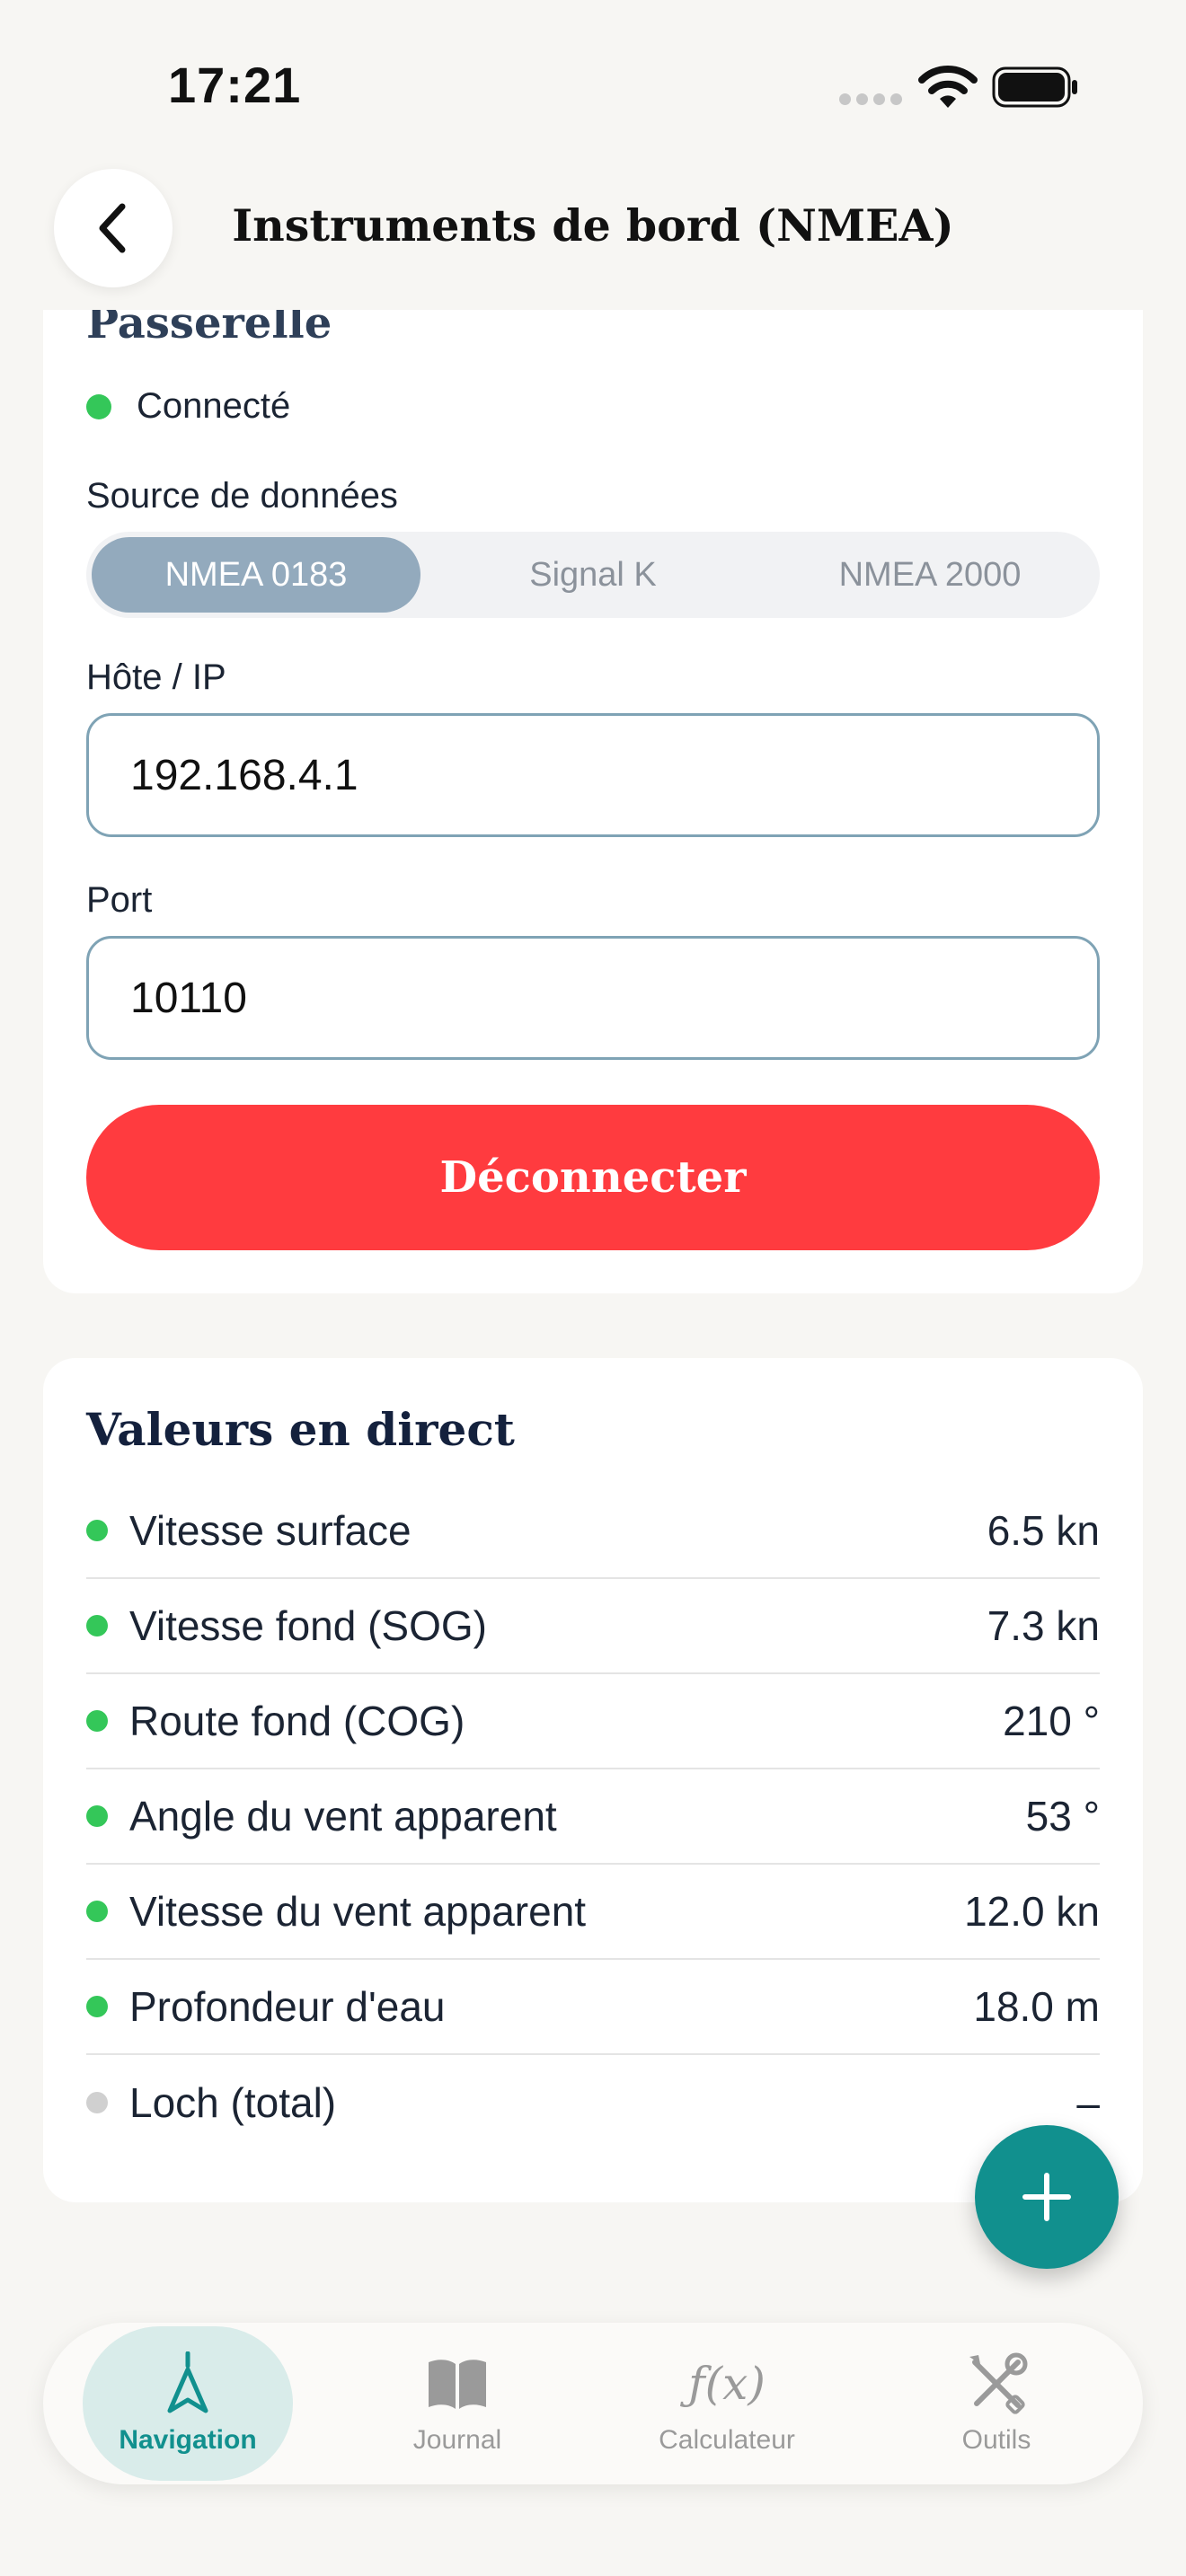 This screenshot has height=2576, width=1186. What do you see at coordinates (1051, 1721) in the screenshot?
I see `live-row-value: 210 °` at bounding box center [1051, 1721].